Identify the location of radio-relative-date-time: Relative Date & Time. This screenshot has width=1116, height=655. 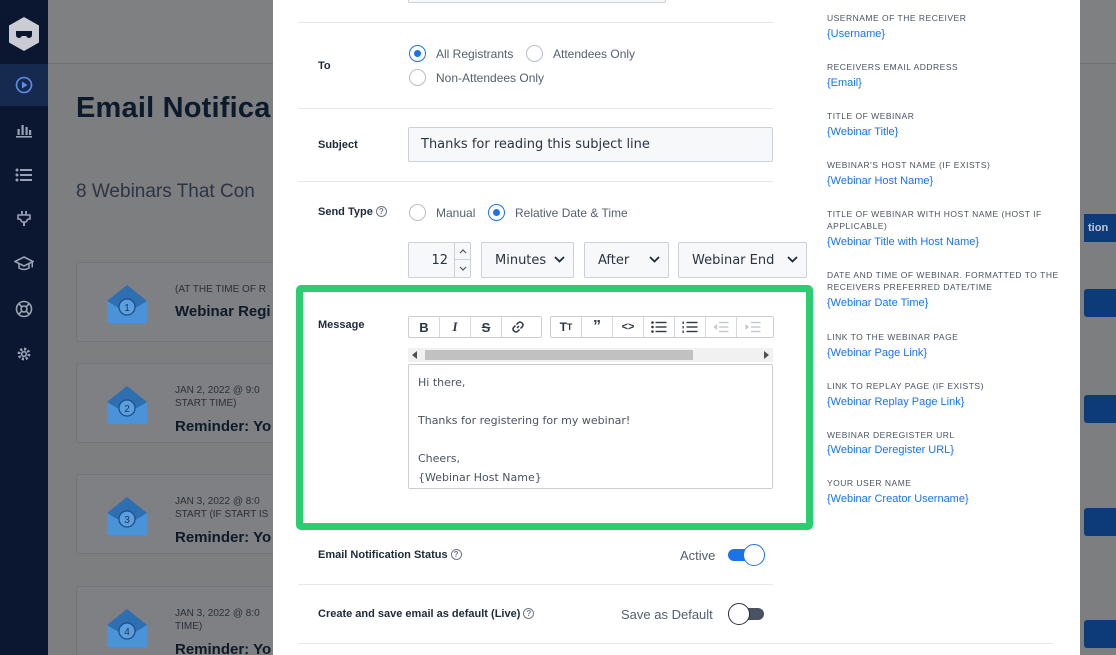
(558, 212).